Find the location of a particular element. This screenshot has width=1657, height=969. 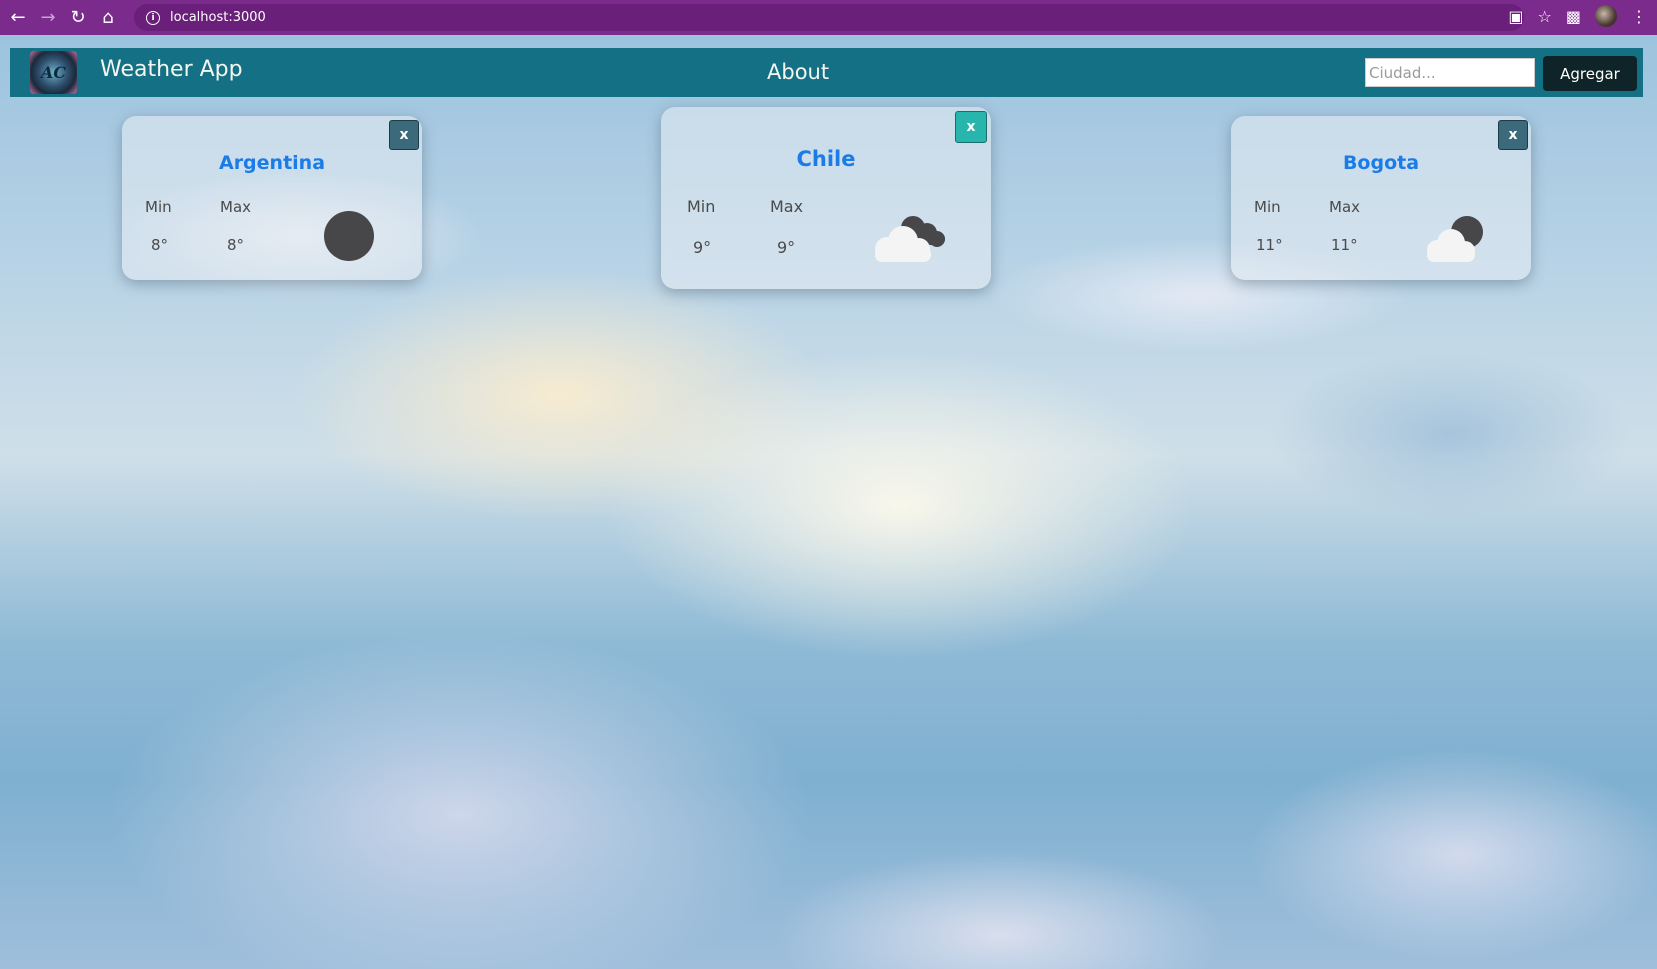

night-few-clouds-icon is located at coordinates (1455, 239).